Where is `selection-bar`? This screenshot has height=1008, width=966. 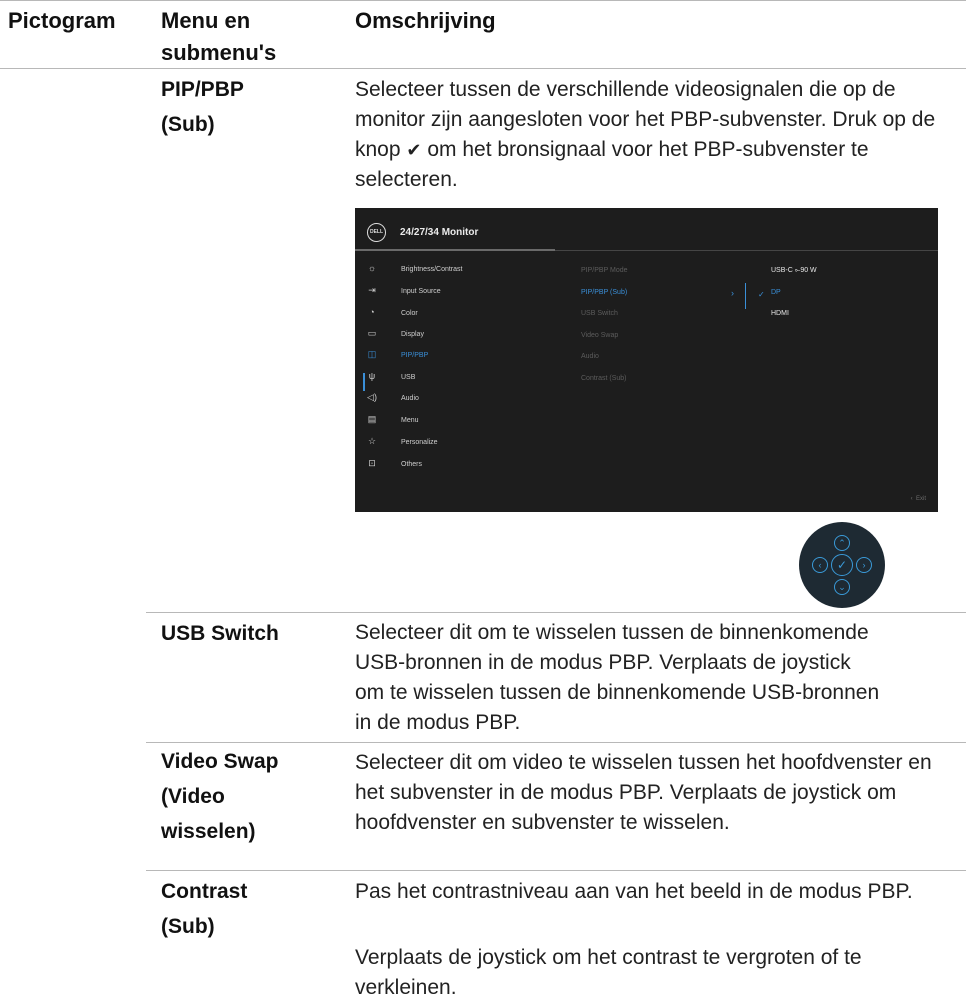 selection-bar is located at coordinates (745, 296).